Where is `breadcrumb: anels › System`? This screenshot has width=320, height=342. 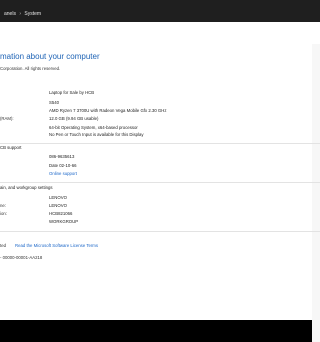 breadcrumb: anels › System is located at coordinates (22, 14).